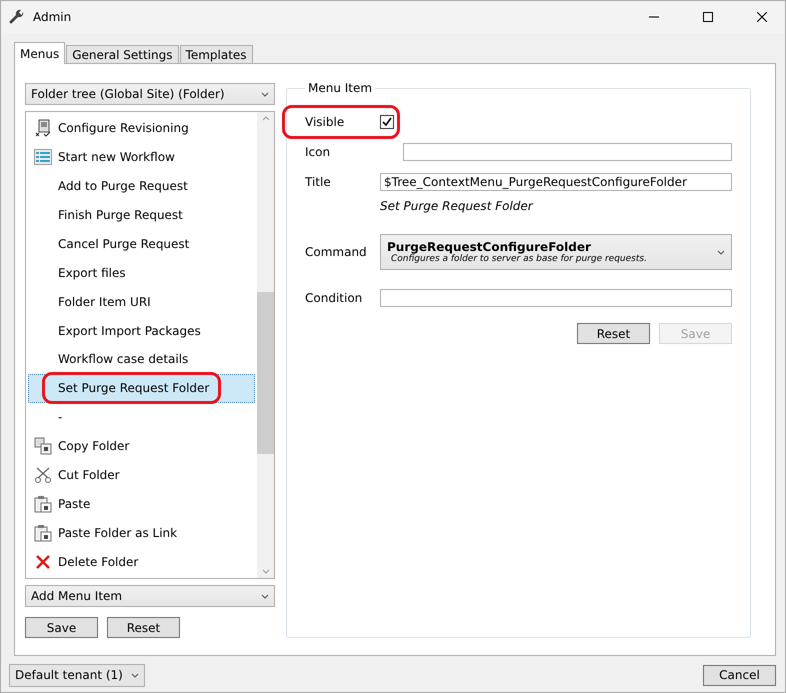 Image resolution: width=786 pixels, height=693 pixels. Describe the element at coordinates (762, 17) in the screenshot. I see `close-icon` at that location.